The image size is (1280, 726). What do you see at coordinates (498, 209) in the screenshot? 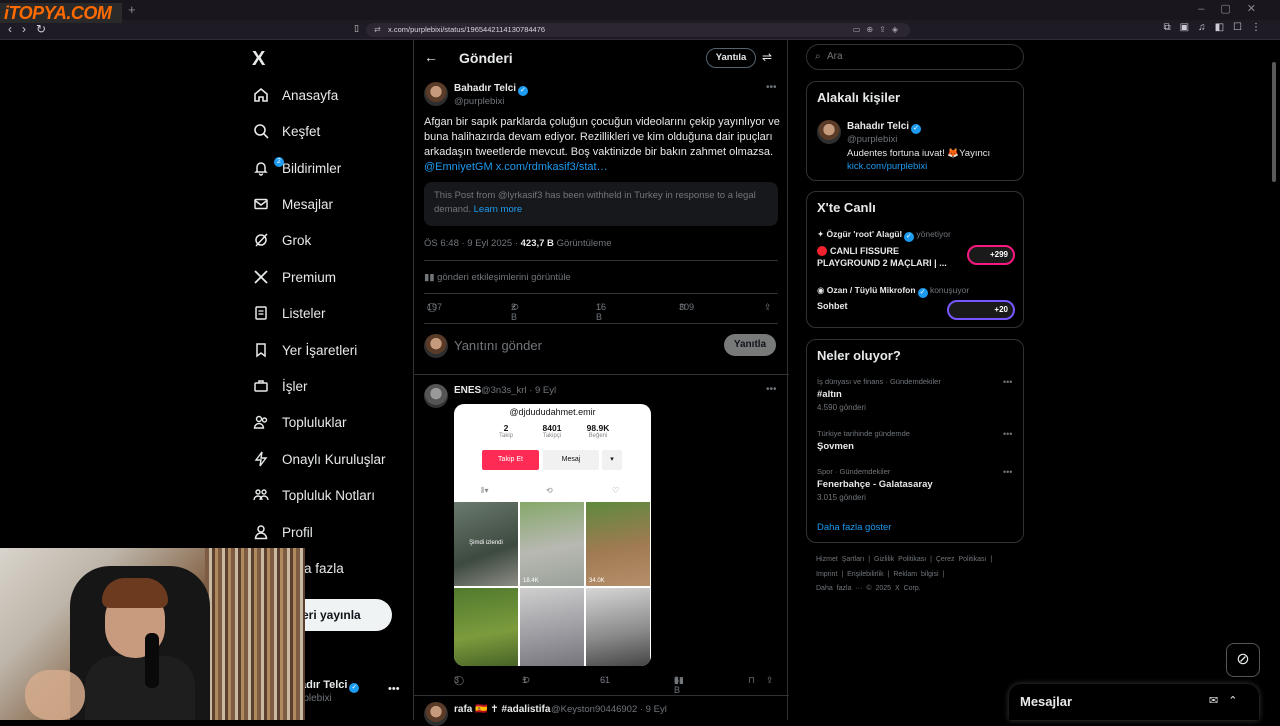
I see `learn-more-link: Learn more` at bounding box center [498, 209].